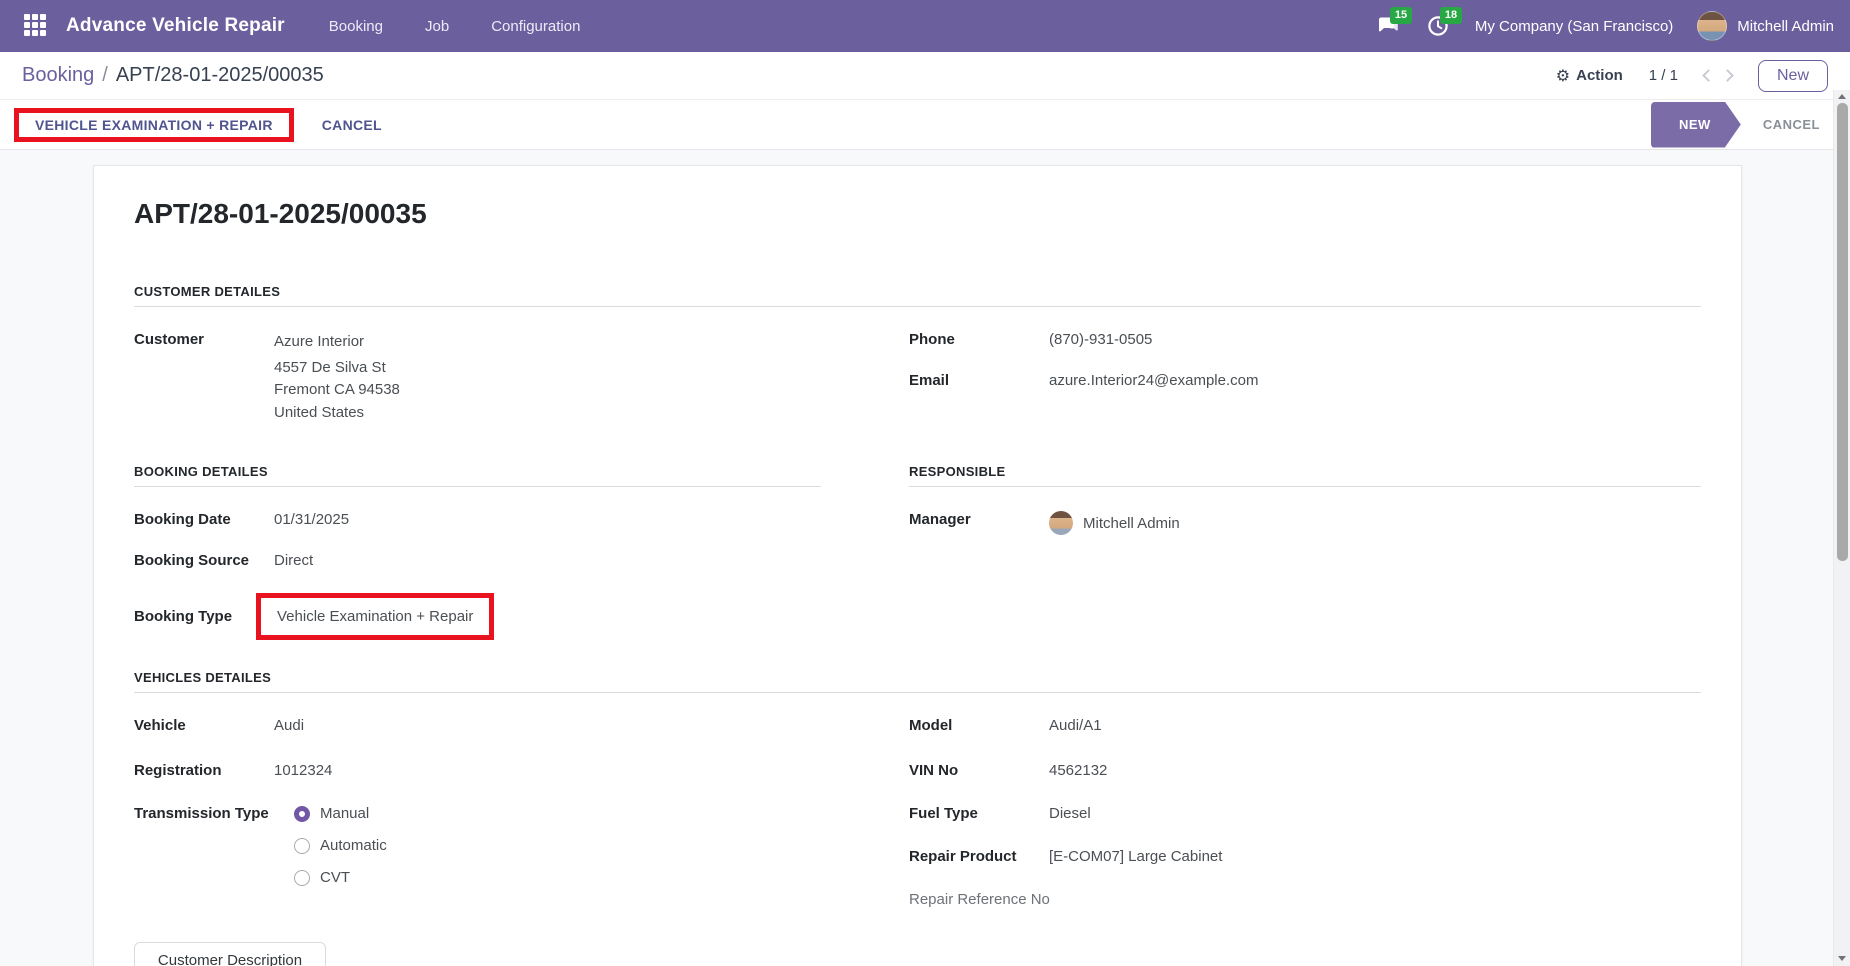  I want to click on messages-button: 15, so click(1394, 23).